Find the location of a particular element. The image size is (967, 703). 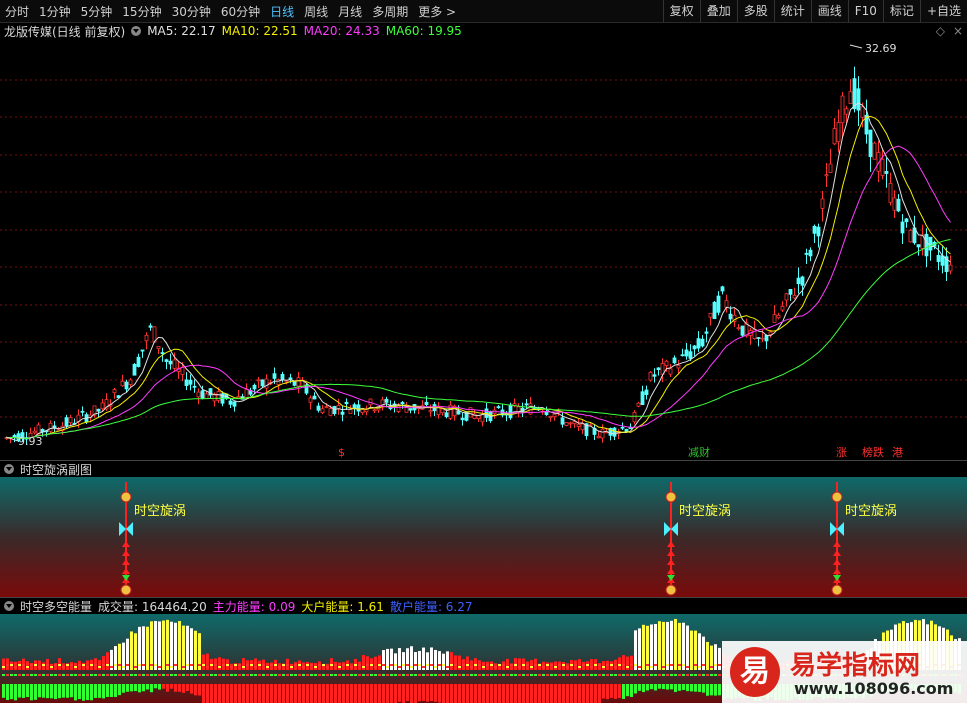

period-tab-8: 月线 is located at coordinates (350, 11).